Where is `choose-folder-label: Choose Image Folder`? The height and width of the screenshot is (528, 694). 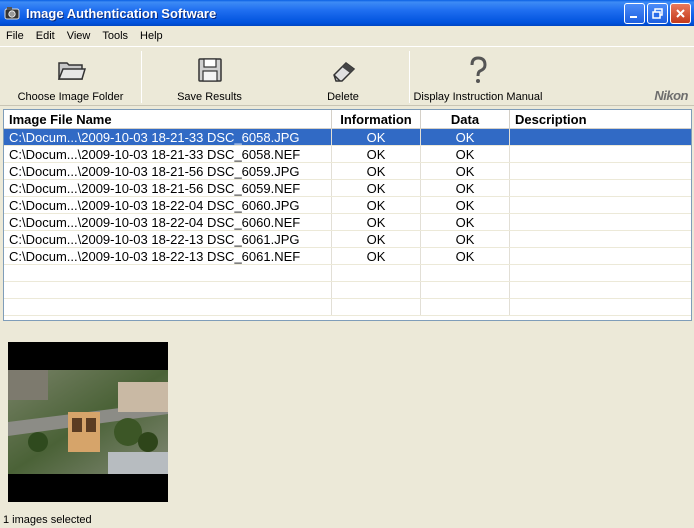 choose-folder-label: Choose Image Folder is located at coordinates (70, 97).